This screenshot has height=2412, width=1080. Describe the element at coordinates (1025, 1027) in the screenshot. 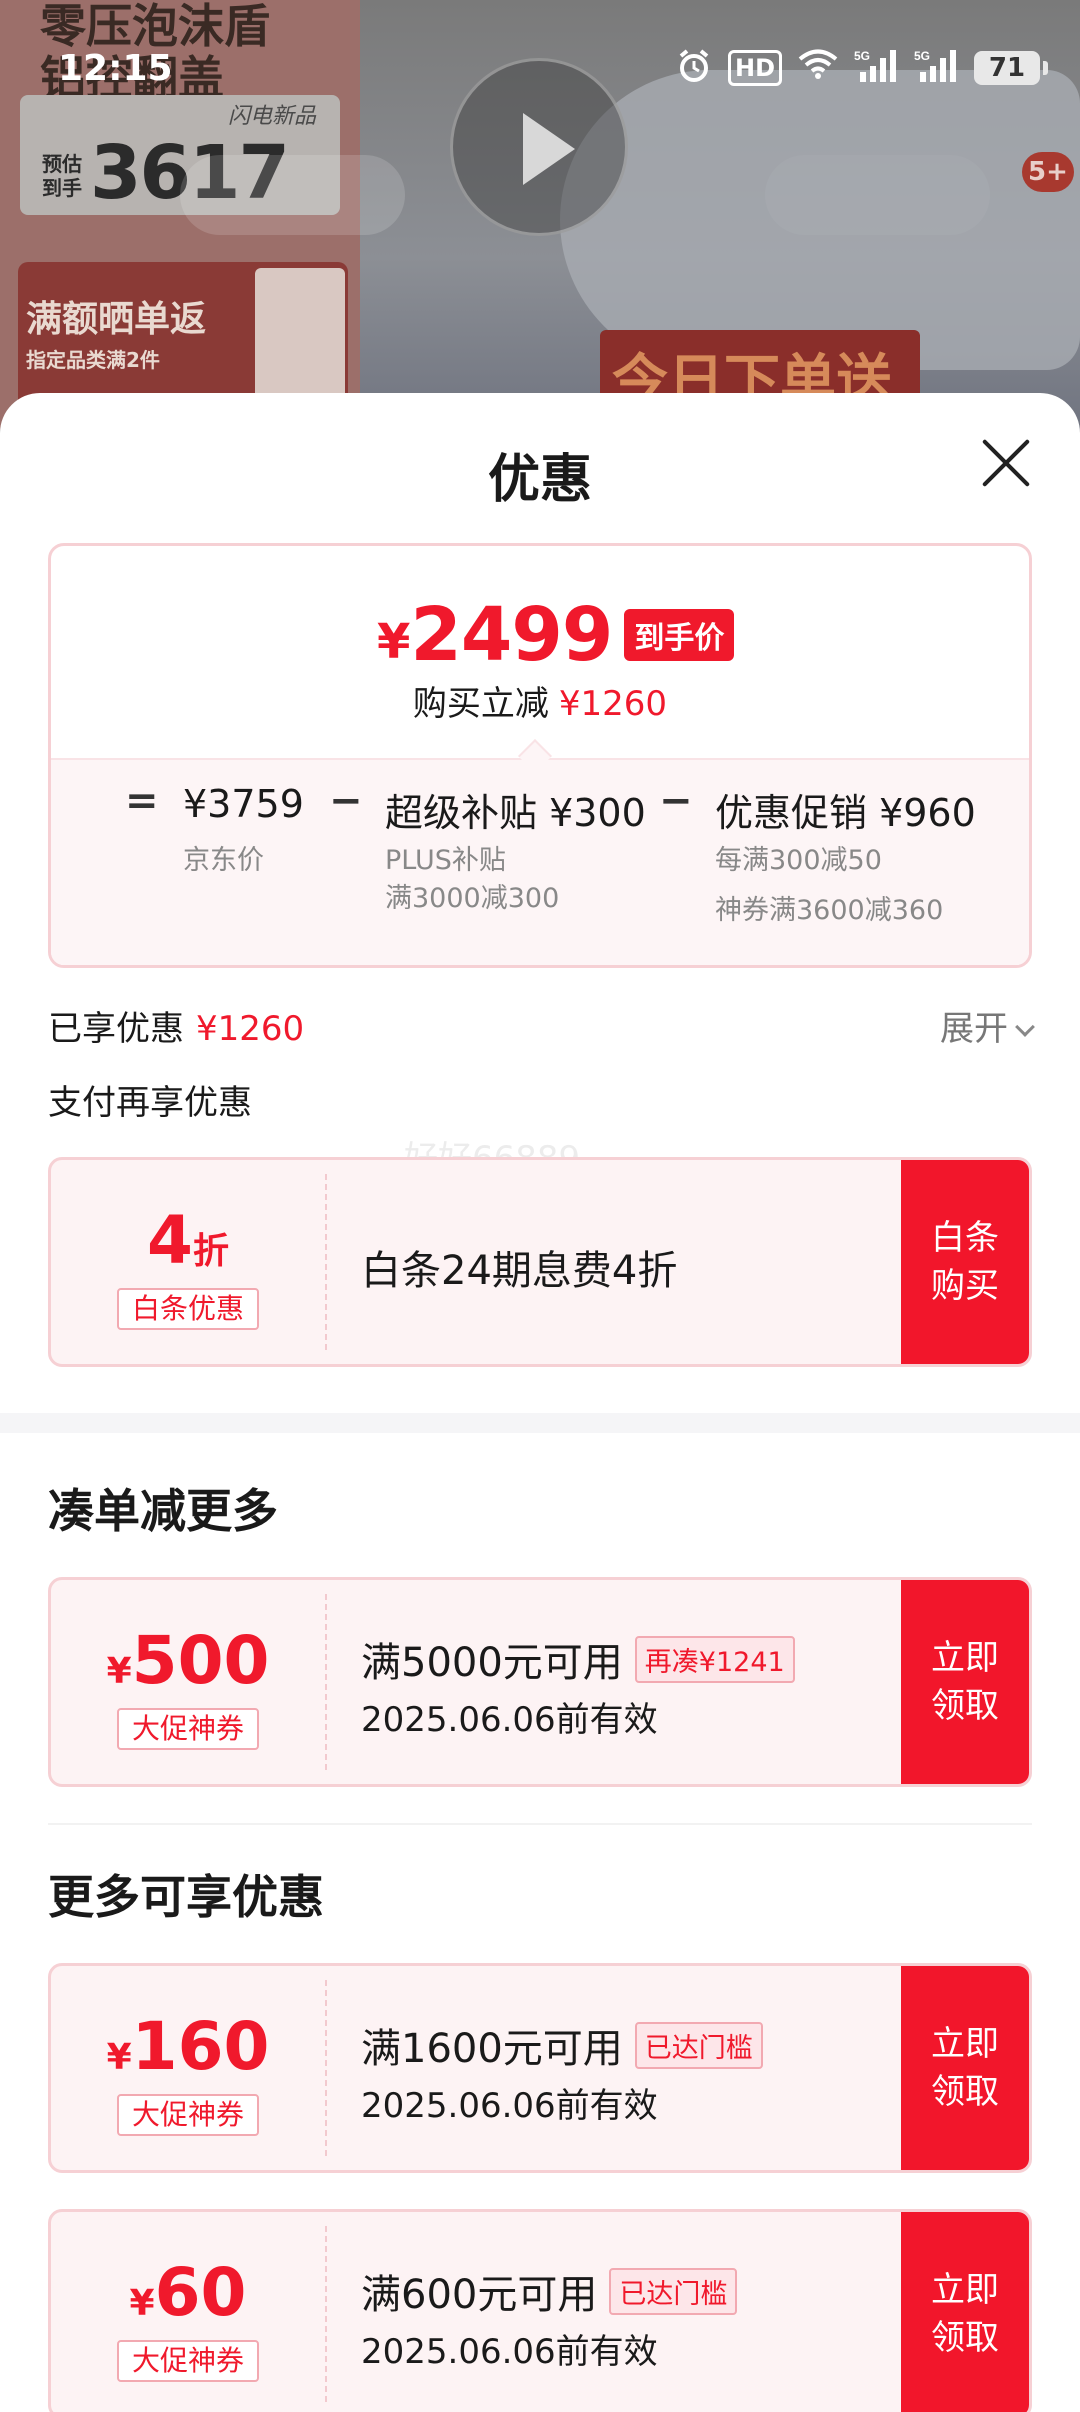

I see `chevron-down-icon` at that location.